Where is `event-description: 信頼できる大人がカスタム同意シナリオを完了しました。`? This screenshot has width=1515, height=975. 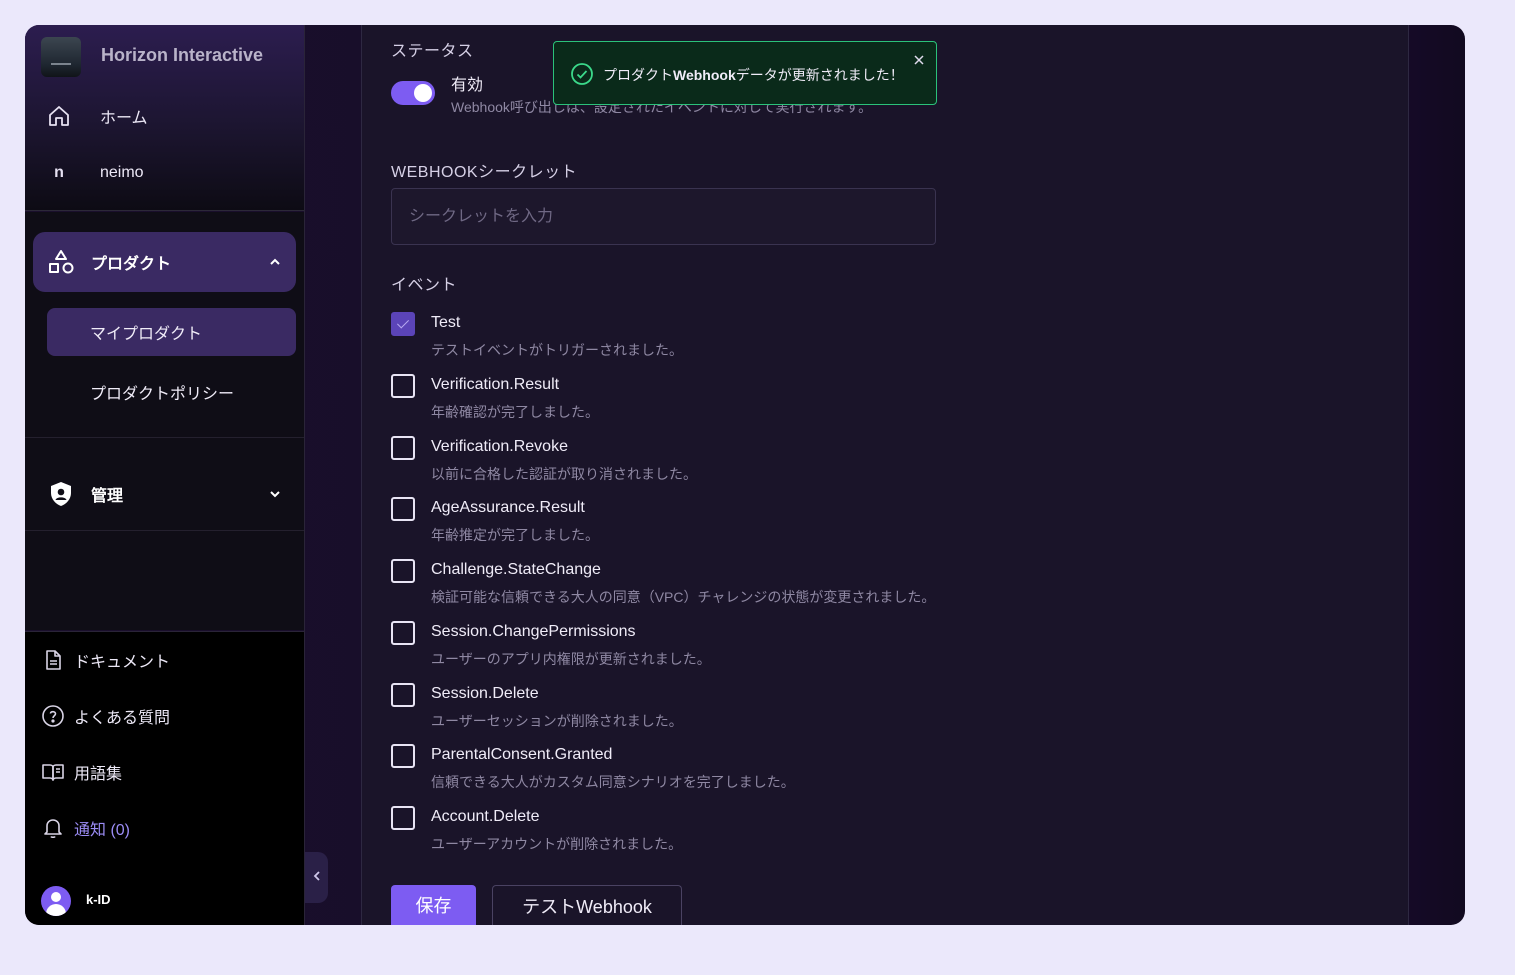
event-description: 信頼できる大人がカスタム同意シナリオを完了しました。 is located at coordinates (613, 782).